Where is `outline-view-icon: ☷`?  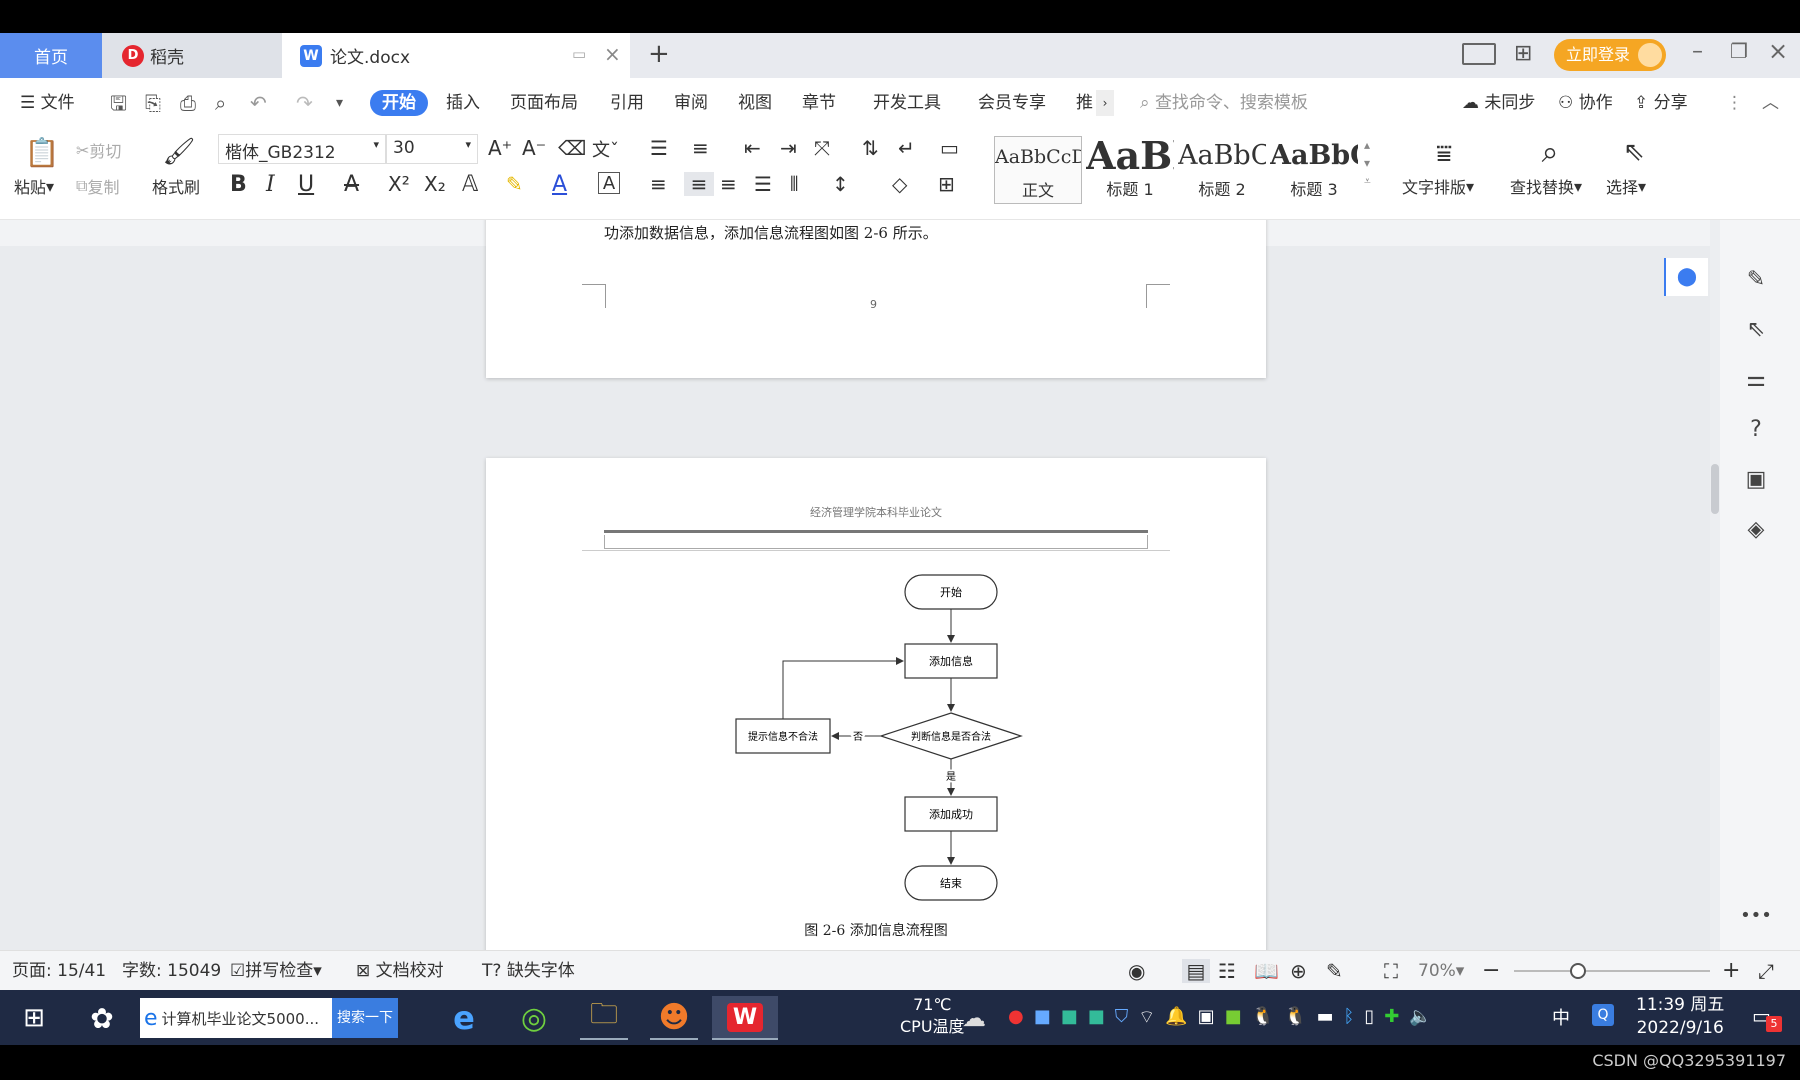 outline-view-icon: ☷ is located at coordinates (1227, 971).